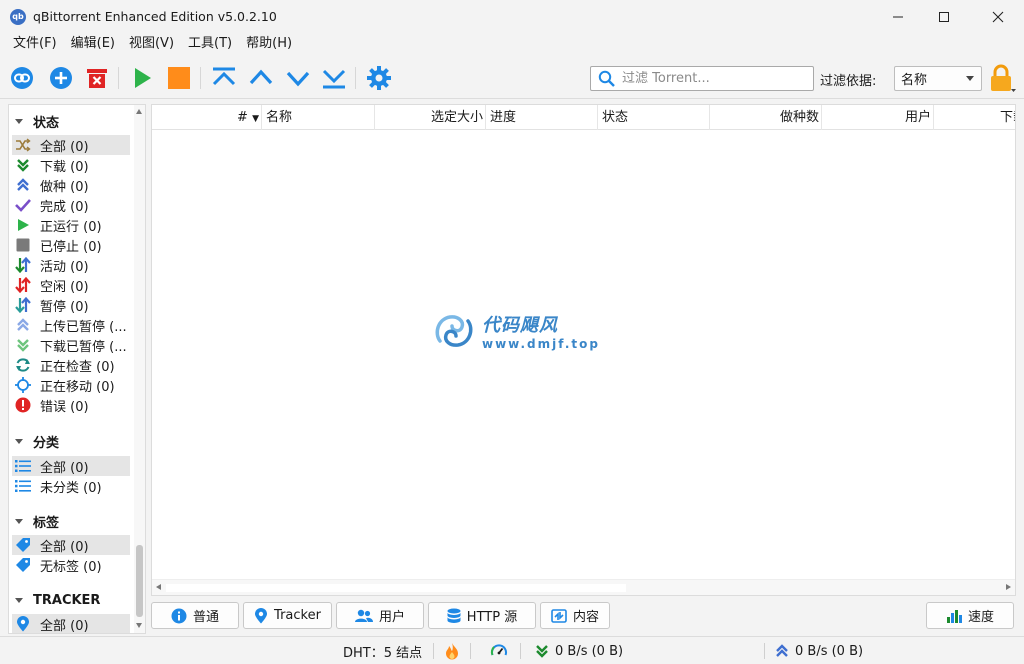 The height and width of the screenshot is (664, 1024). Describe the element at coordinates (71, 623) in the screenshot. I see `tracker-filter-all: 全部 (0)` at that location.